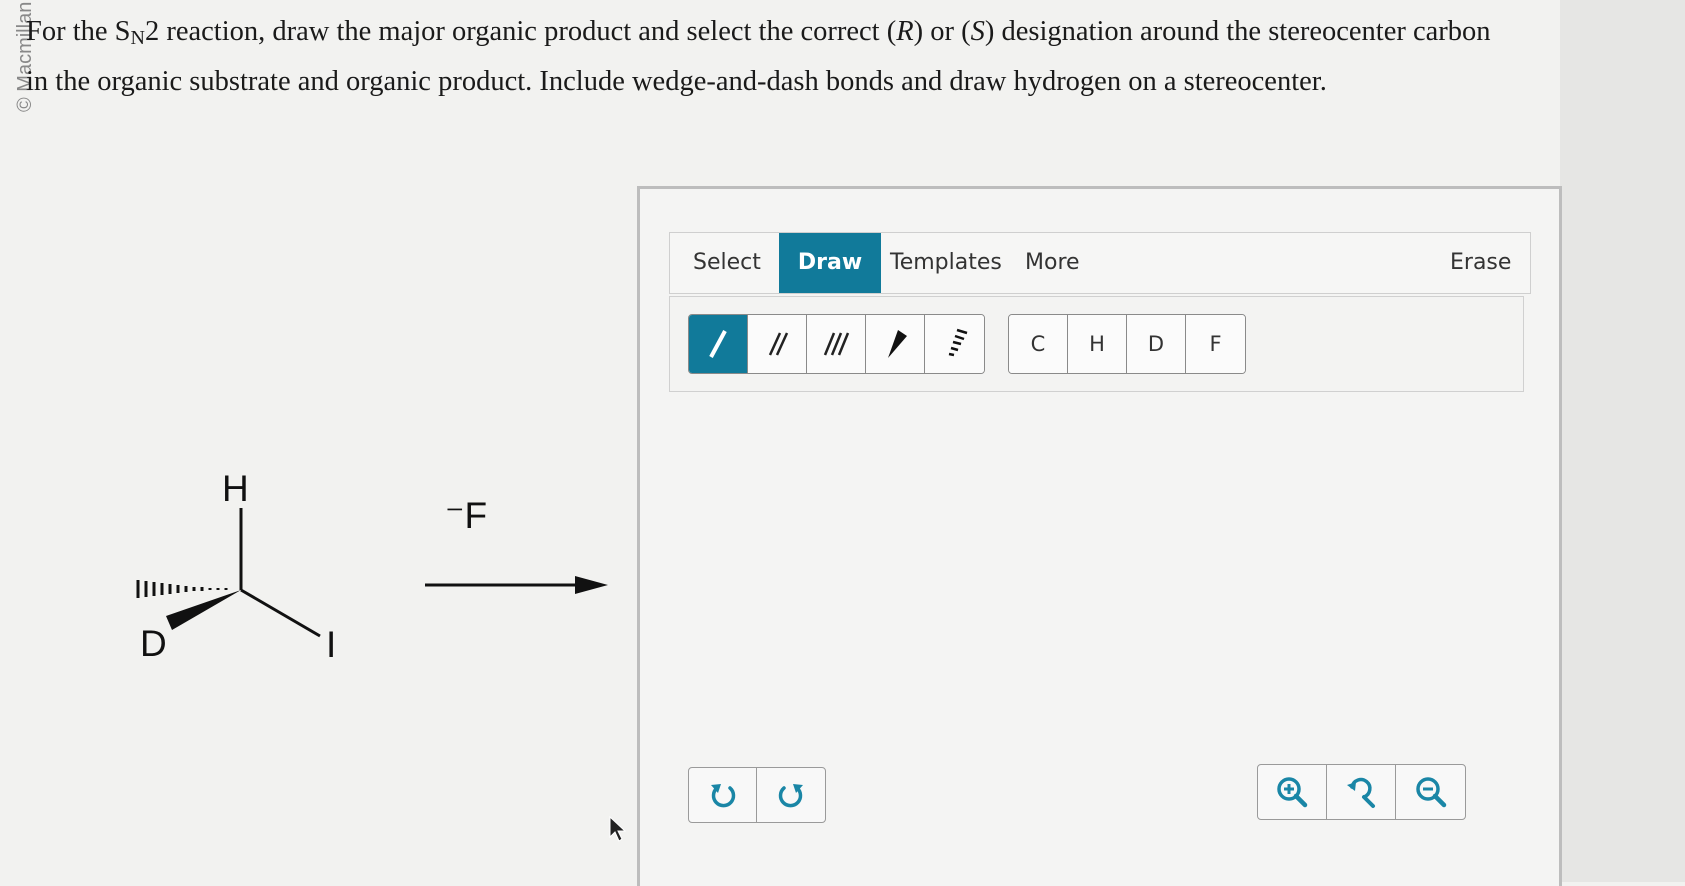 The image size is (1685, 886). I want to click on redo-button, so click(791, 795).